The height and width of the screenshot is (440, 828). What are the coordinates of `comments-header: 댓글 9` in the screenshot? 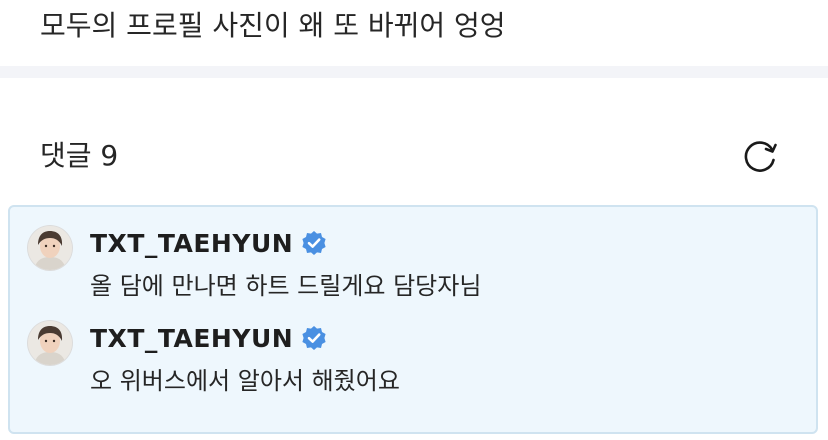 It's located at (414, 156).